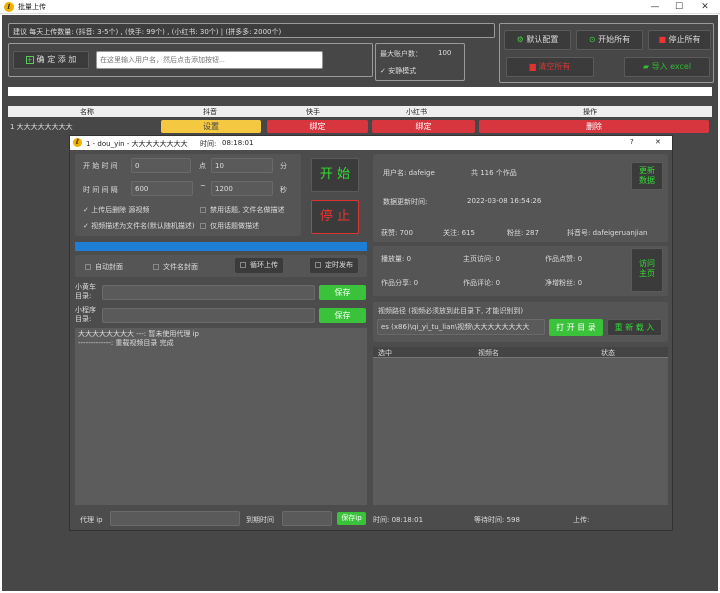  I want to click on log-line: 大大大大大大大大 ---: 暂未使用代理 ip, so click(138, 334).